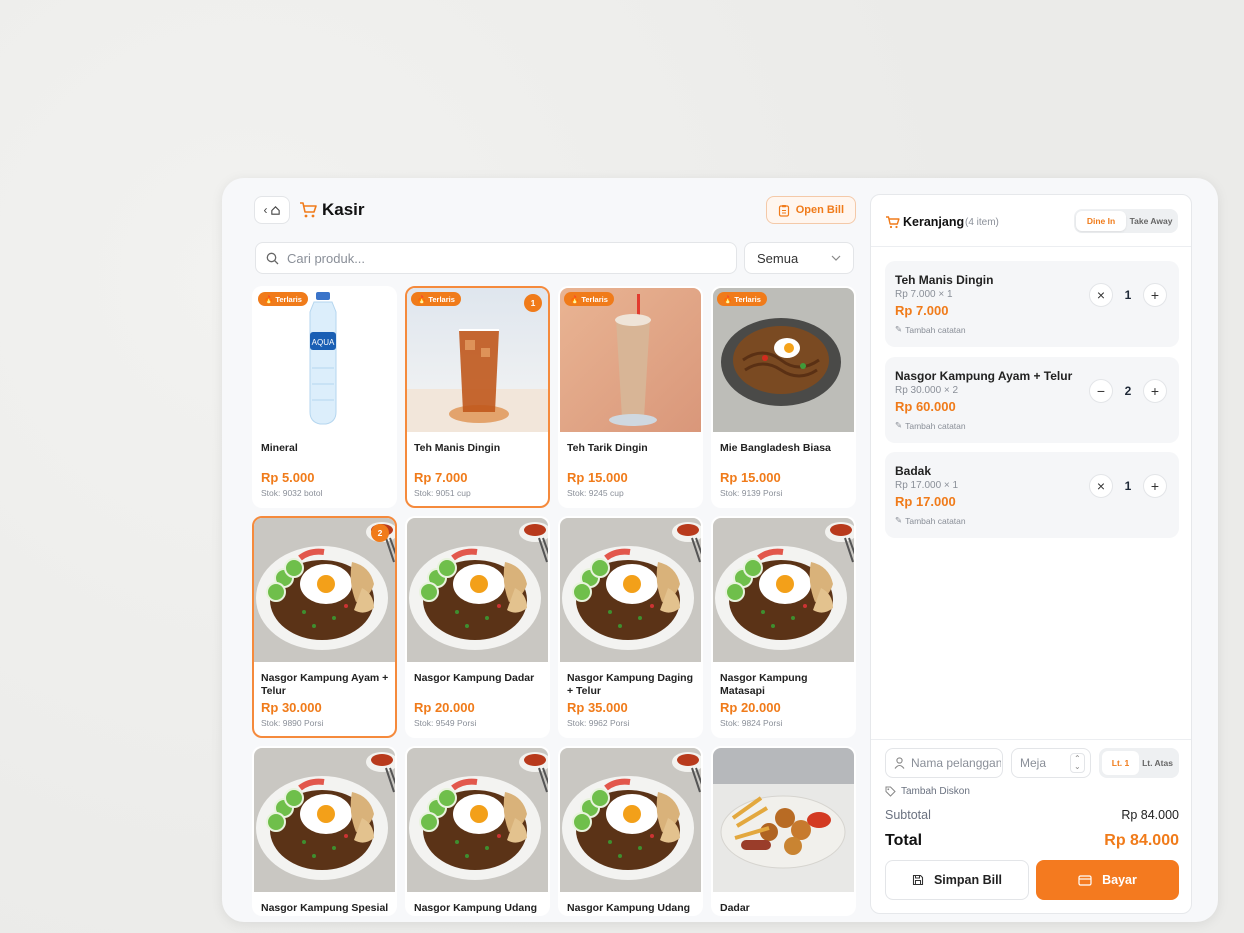 The width and height of the screenshot is (1244, 933). What do you see at coordinates (1077, 763) in the screenshot?
I see `stepper-arrows-icon: ⌃ ⌄` at bounding box center [1077, 763].